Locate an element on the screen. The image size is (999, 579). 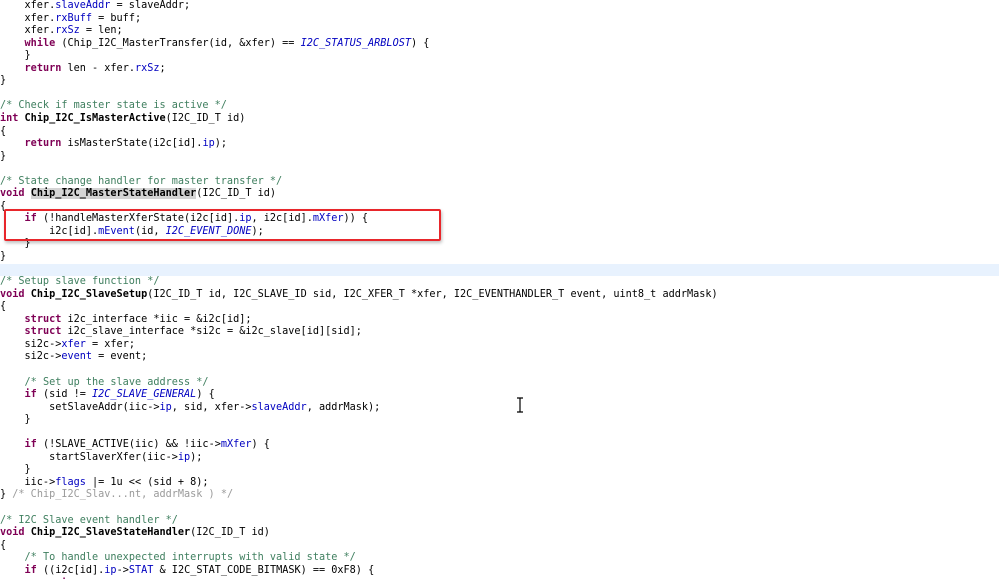
code-token: /* Setup slave function */ is located at coordinates (80, 282).